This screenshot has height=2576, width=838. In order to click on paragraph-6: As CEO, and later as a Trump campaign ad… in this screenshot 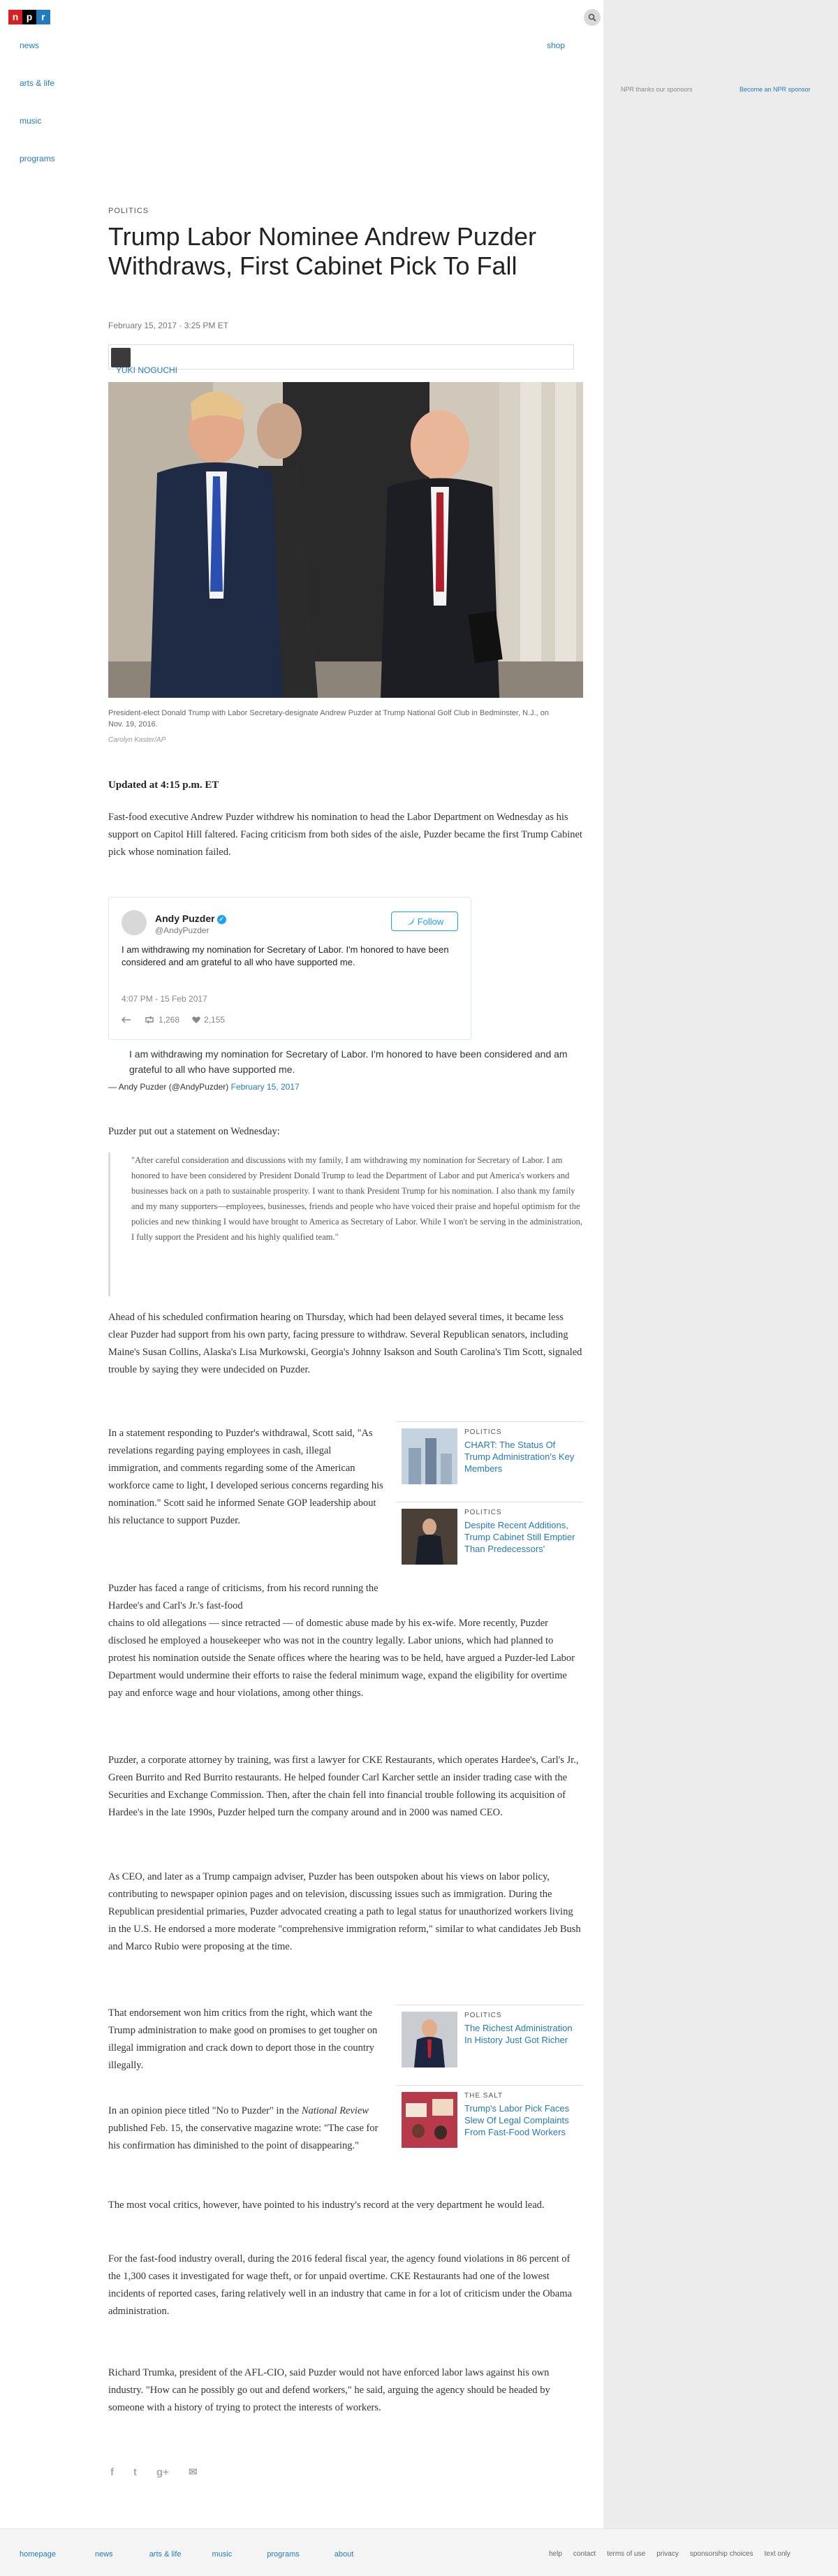, I will do `click(344, 1911)`.